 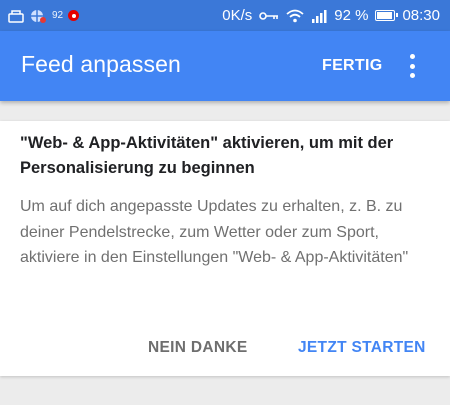 I want to click on status-bar-right: 0K/s 92 % 08:30, so click(x=331, y=15).